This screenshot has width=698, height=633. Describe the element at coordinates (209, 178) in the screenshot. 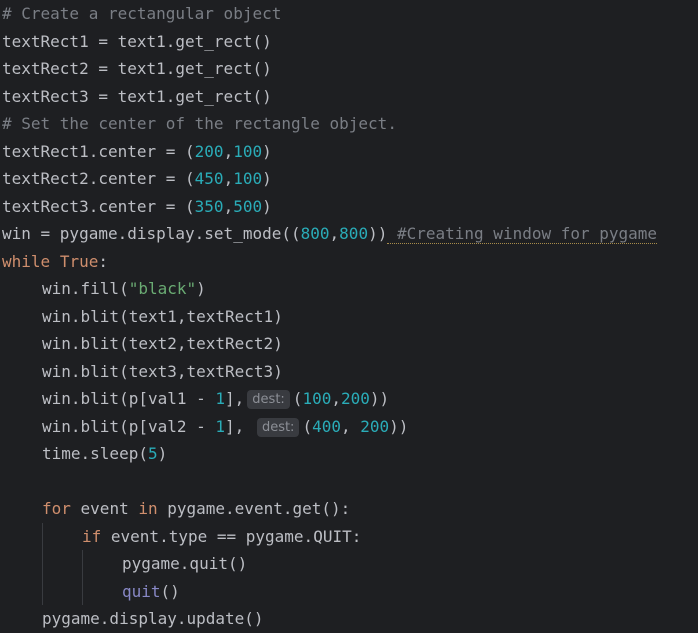

I see `number-literal: 450` at that location.